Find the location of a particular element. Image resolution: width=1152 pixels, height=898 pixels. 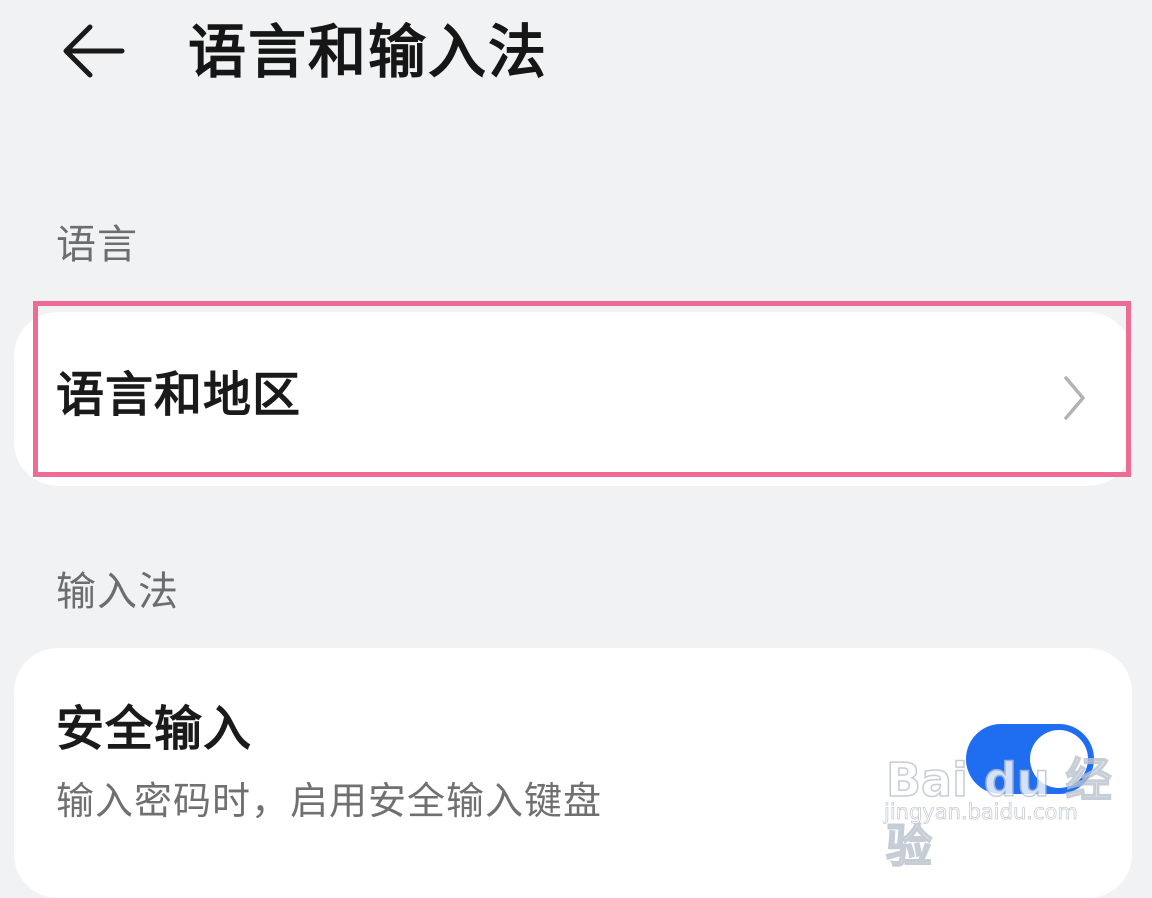

back-button is located at coordinates (92, 51).